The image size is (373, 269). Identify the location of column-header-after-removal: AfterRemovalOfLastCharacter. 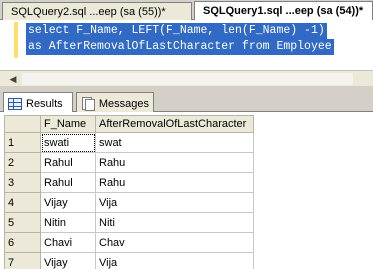
(174, 124).